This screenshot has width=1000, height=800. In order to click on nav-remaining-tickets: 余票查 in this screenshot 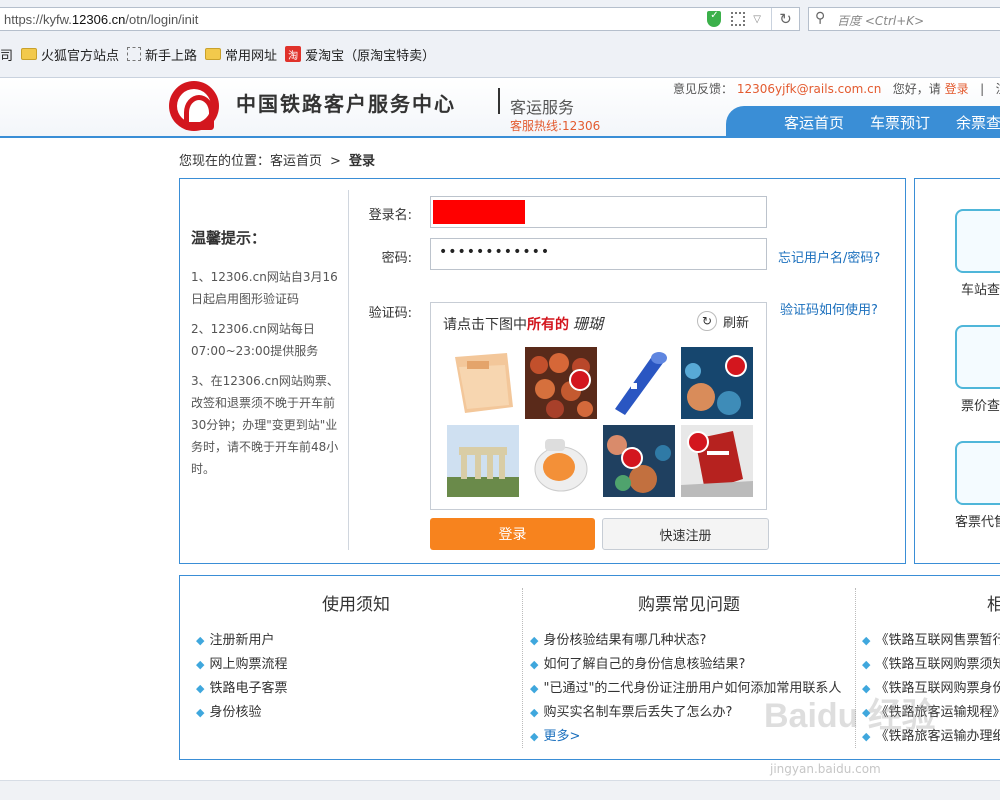, I will do `click(978, 122)`.